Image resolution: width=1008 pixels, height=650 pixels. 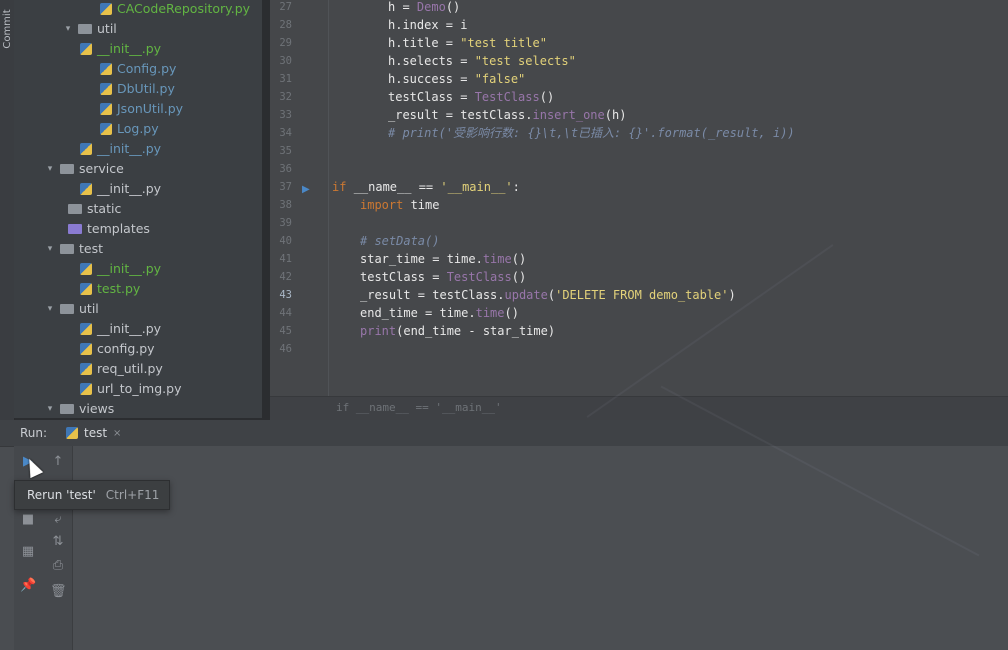 I want to click on tree-item-label: __init__.py, so click(x=129, y=148).